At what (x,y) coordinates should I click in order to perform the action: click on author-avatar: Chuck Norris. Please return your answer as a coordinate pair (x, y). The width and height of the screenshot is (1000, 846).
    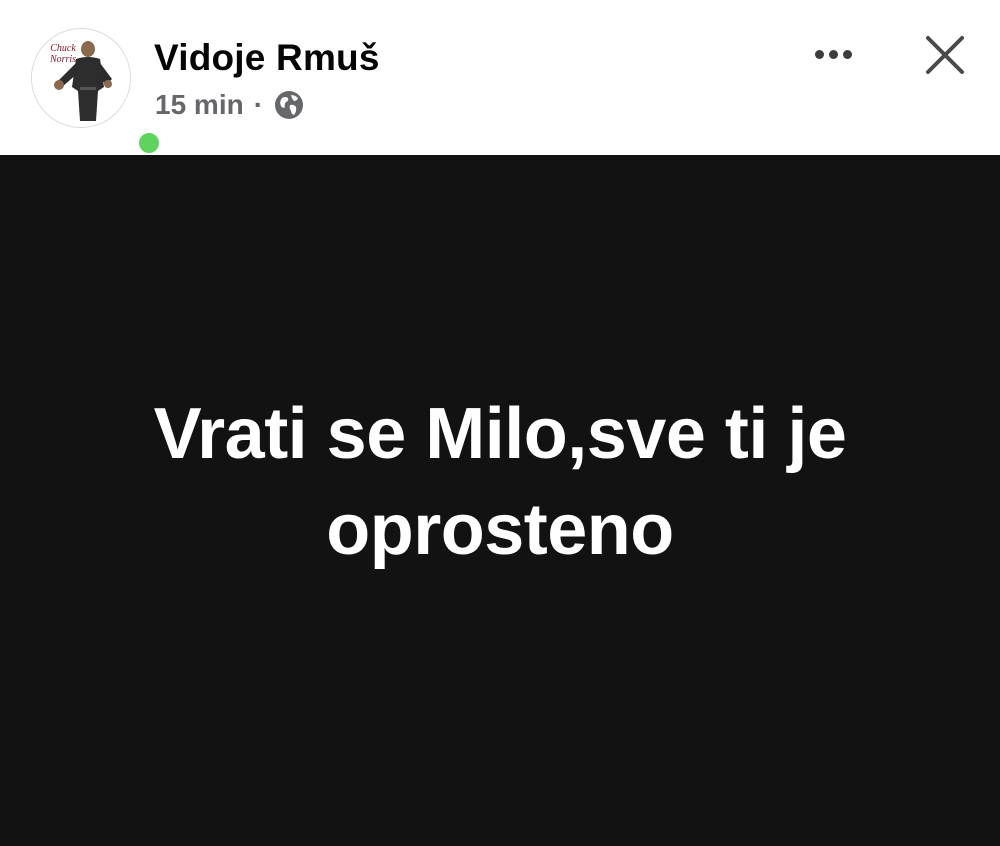
    Looking at the image, I should click on (97, 92).